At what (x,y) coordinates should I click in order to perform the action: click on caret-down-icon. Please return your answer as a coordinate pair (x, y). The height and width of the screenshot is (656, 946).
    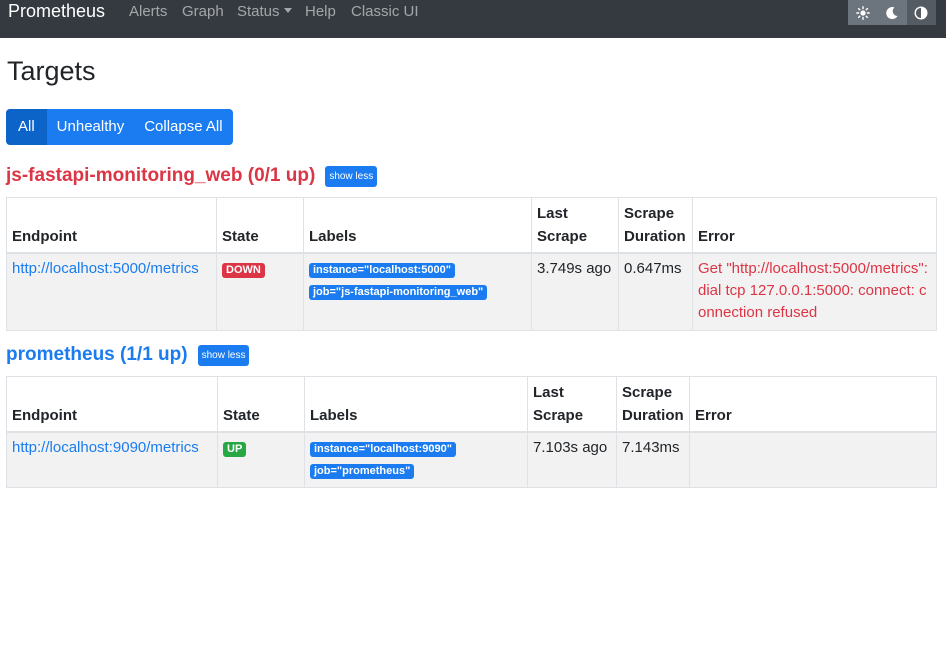
    Looking at the image, I should click on (287, 10).